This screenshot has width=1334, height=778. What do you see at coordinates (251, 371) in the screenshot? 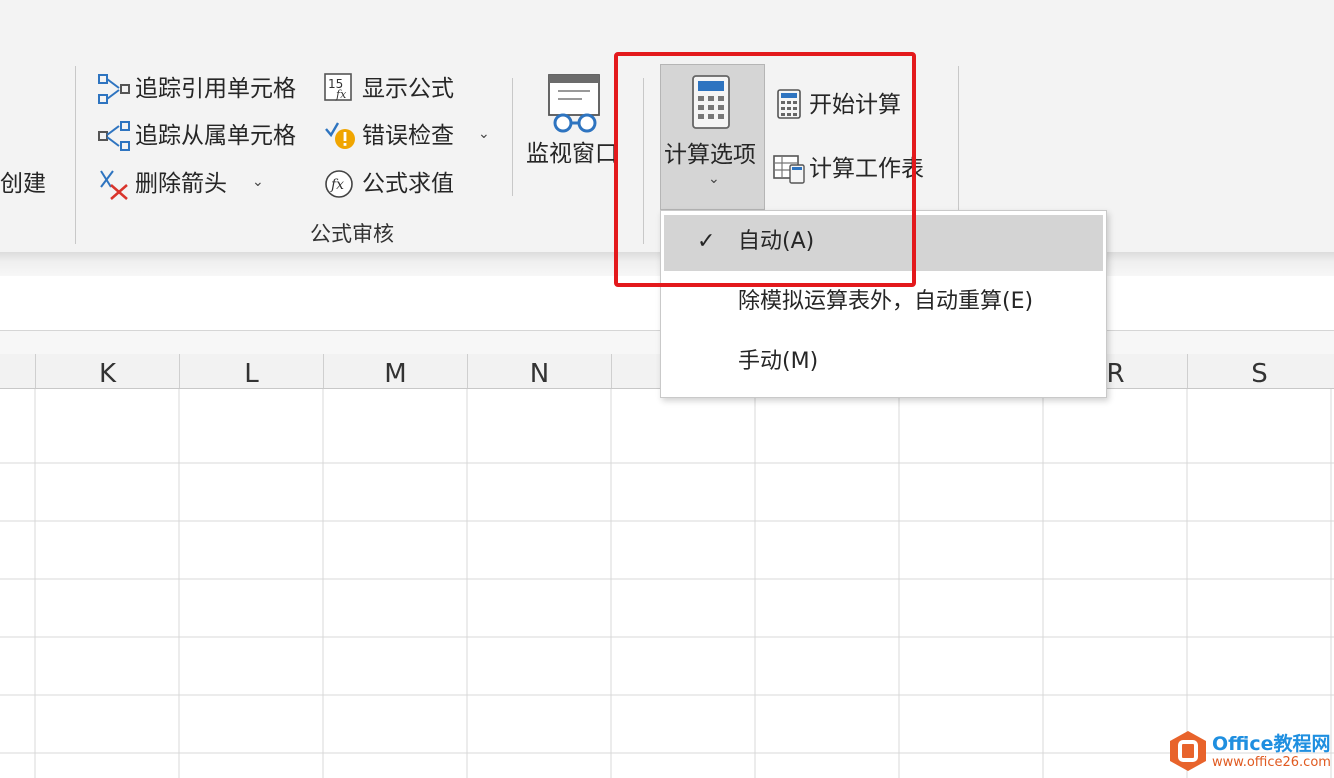
I see `column-header-l: L` at bounding box center [251, 371].